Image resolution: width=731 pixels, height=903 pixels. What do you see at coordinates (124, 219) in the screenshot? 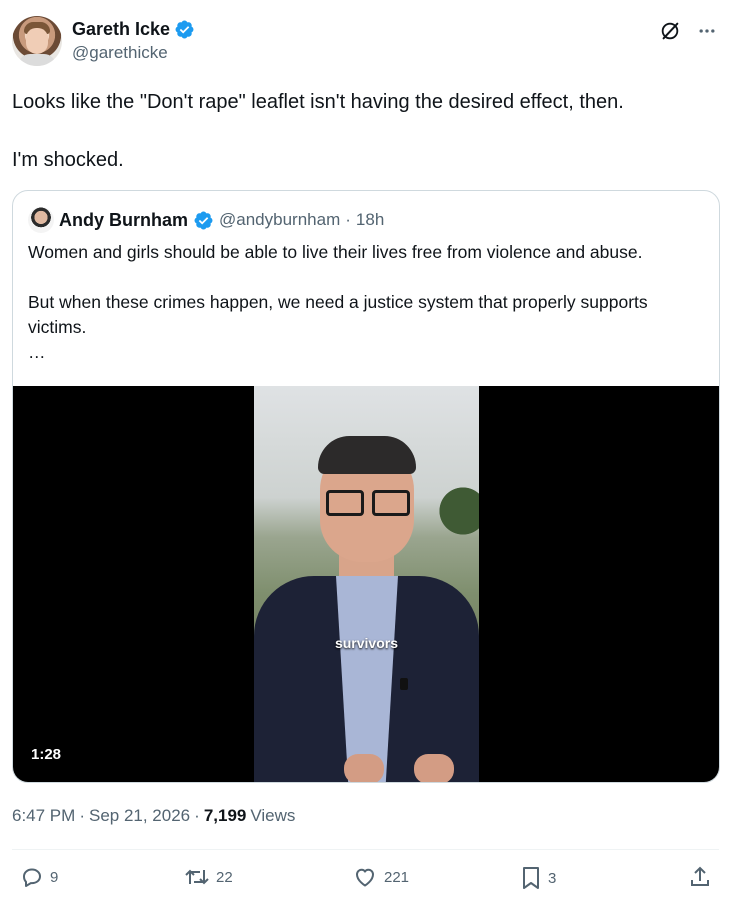
I see `quoted-display-name: Andy Burnham` at bounding box center [124, 219].